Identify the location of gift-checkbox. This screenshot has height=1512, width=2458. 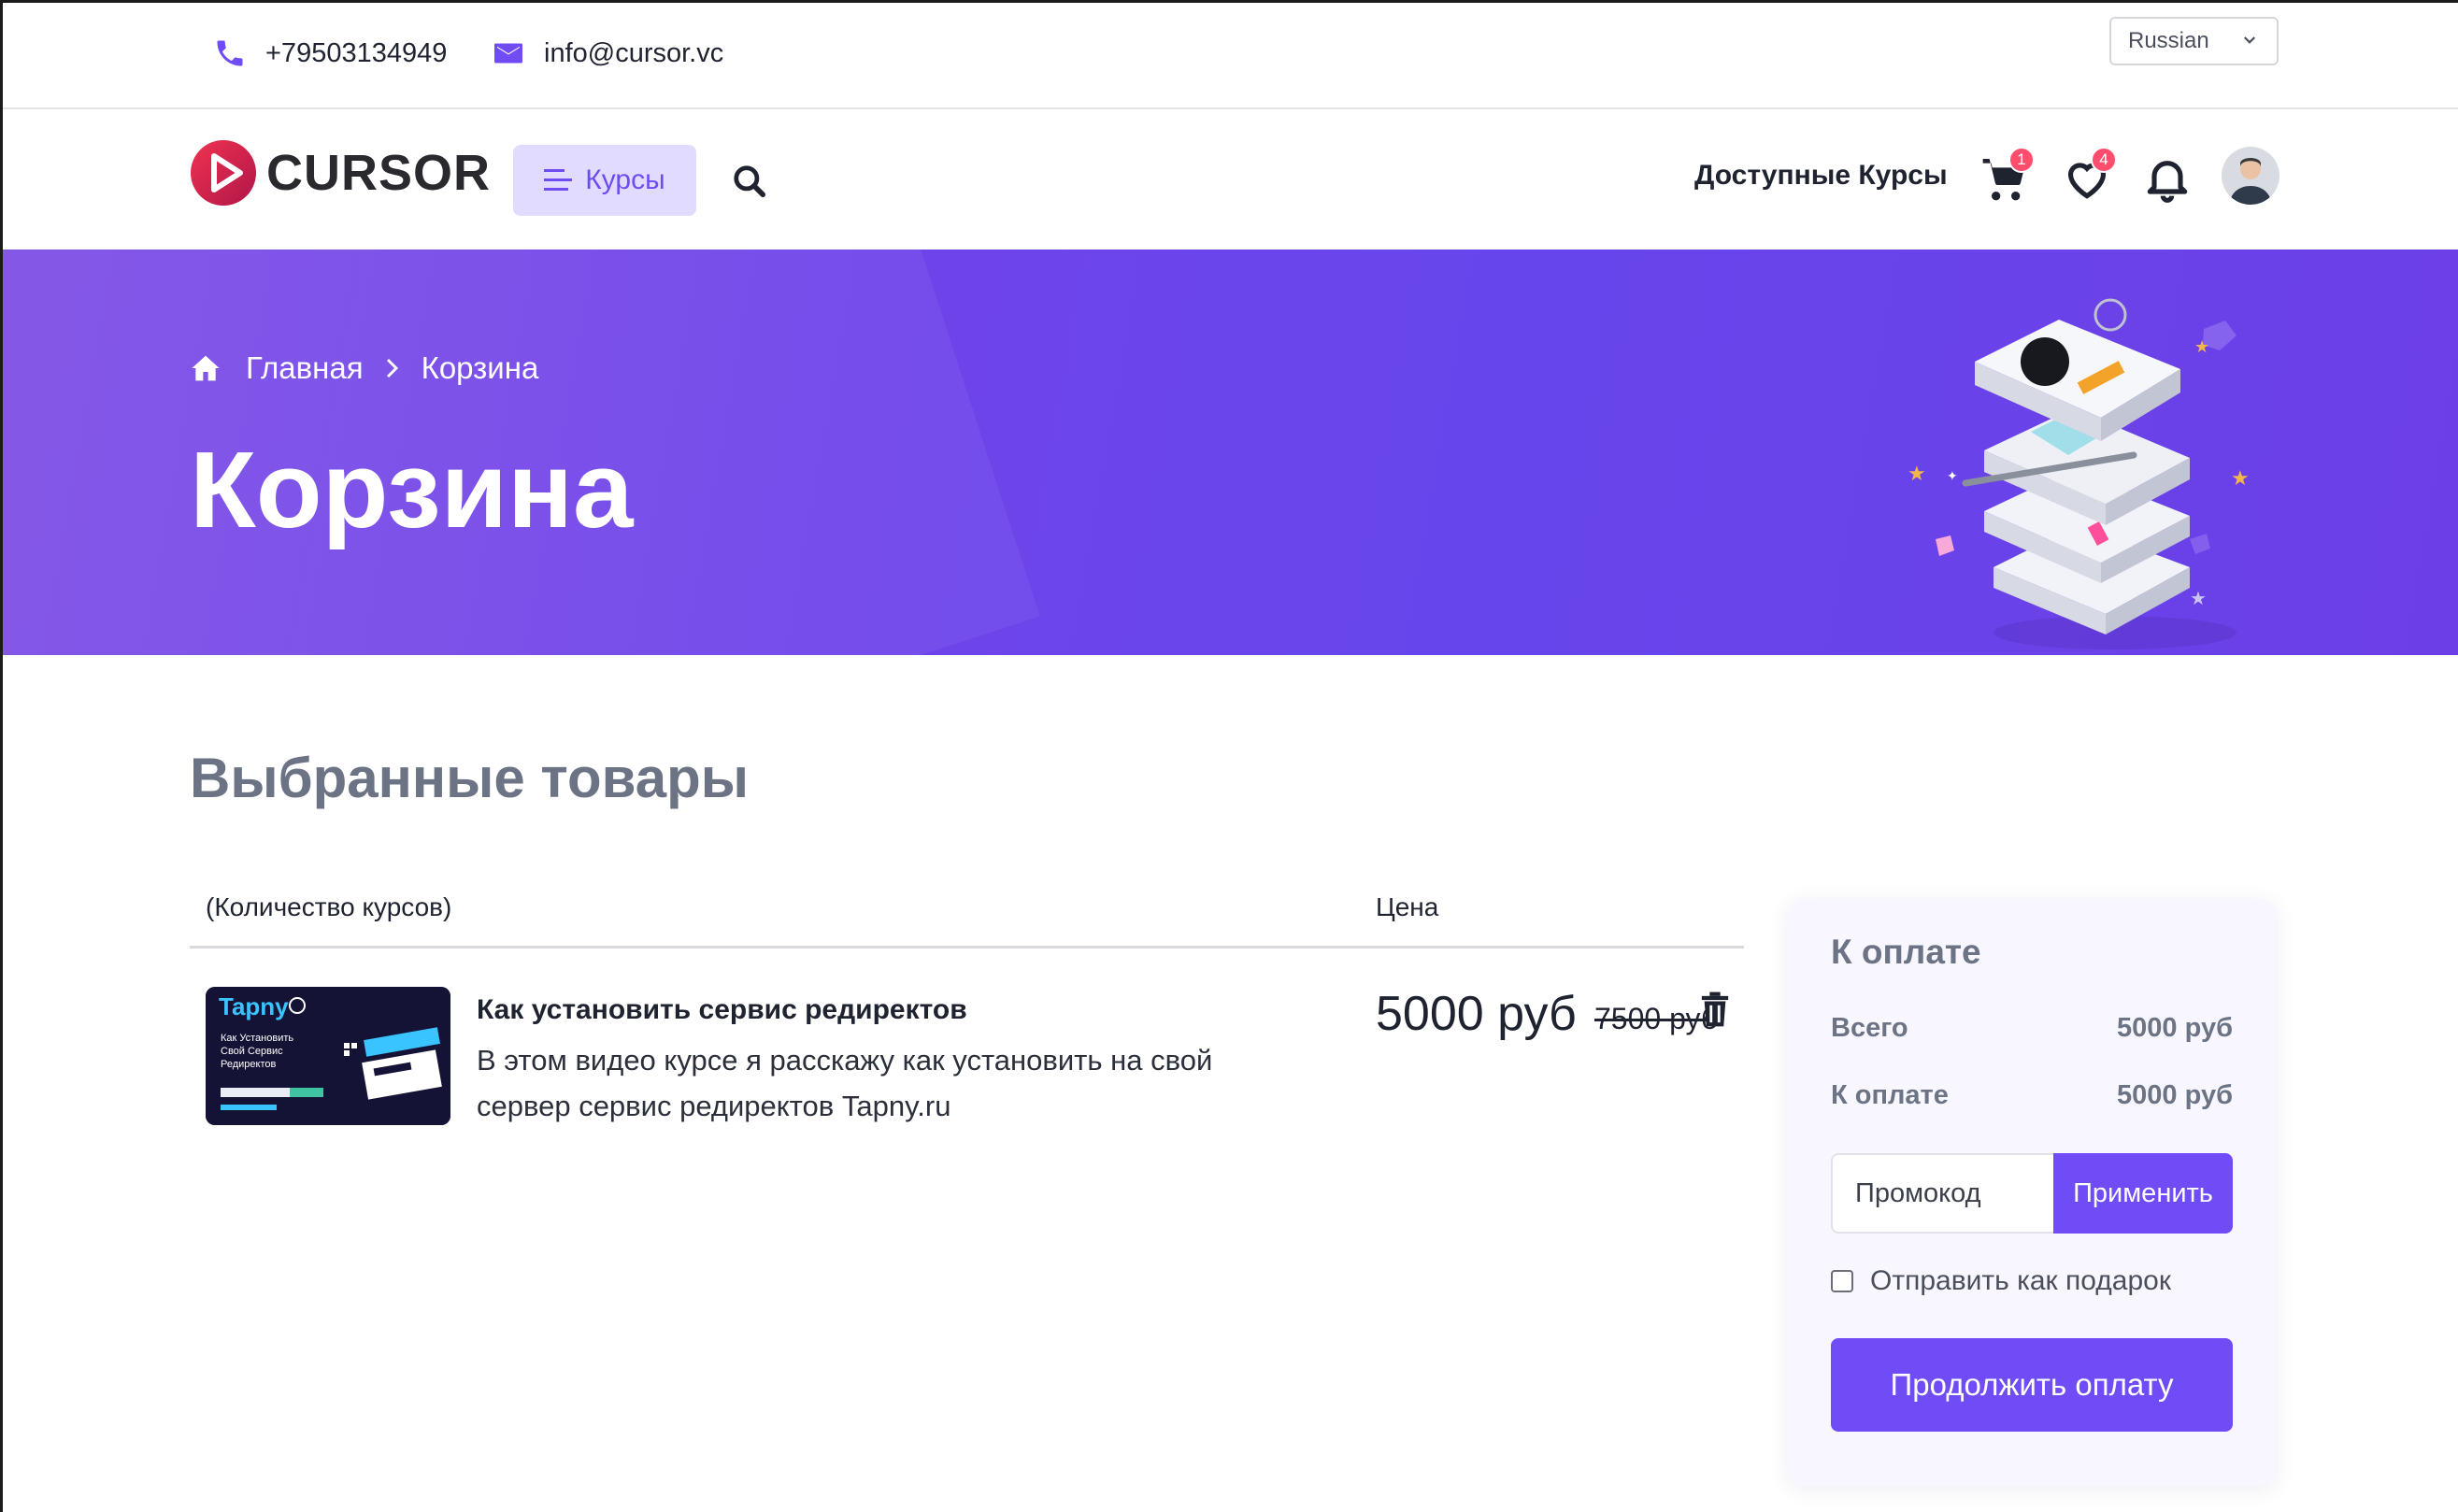
(1842, 1281).